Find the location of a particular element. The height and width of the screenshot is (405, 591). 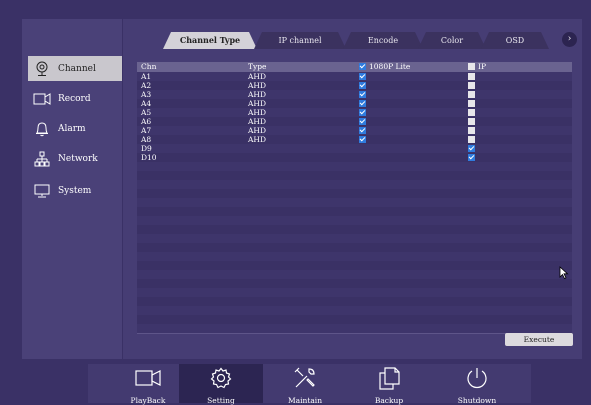

tab-ip-channel: IP channel is located at coordinates (300, 40).